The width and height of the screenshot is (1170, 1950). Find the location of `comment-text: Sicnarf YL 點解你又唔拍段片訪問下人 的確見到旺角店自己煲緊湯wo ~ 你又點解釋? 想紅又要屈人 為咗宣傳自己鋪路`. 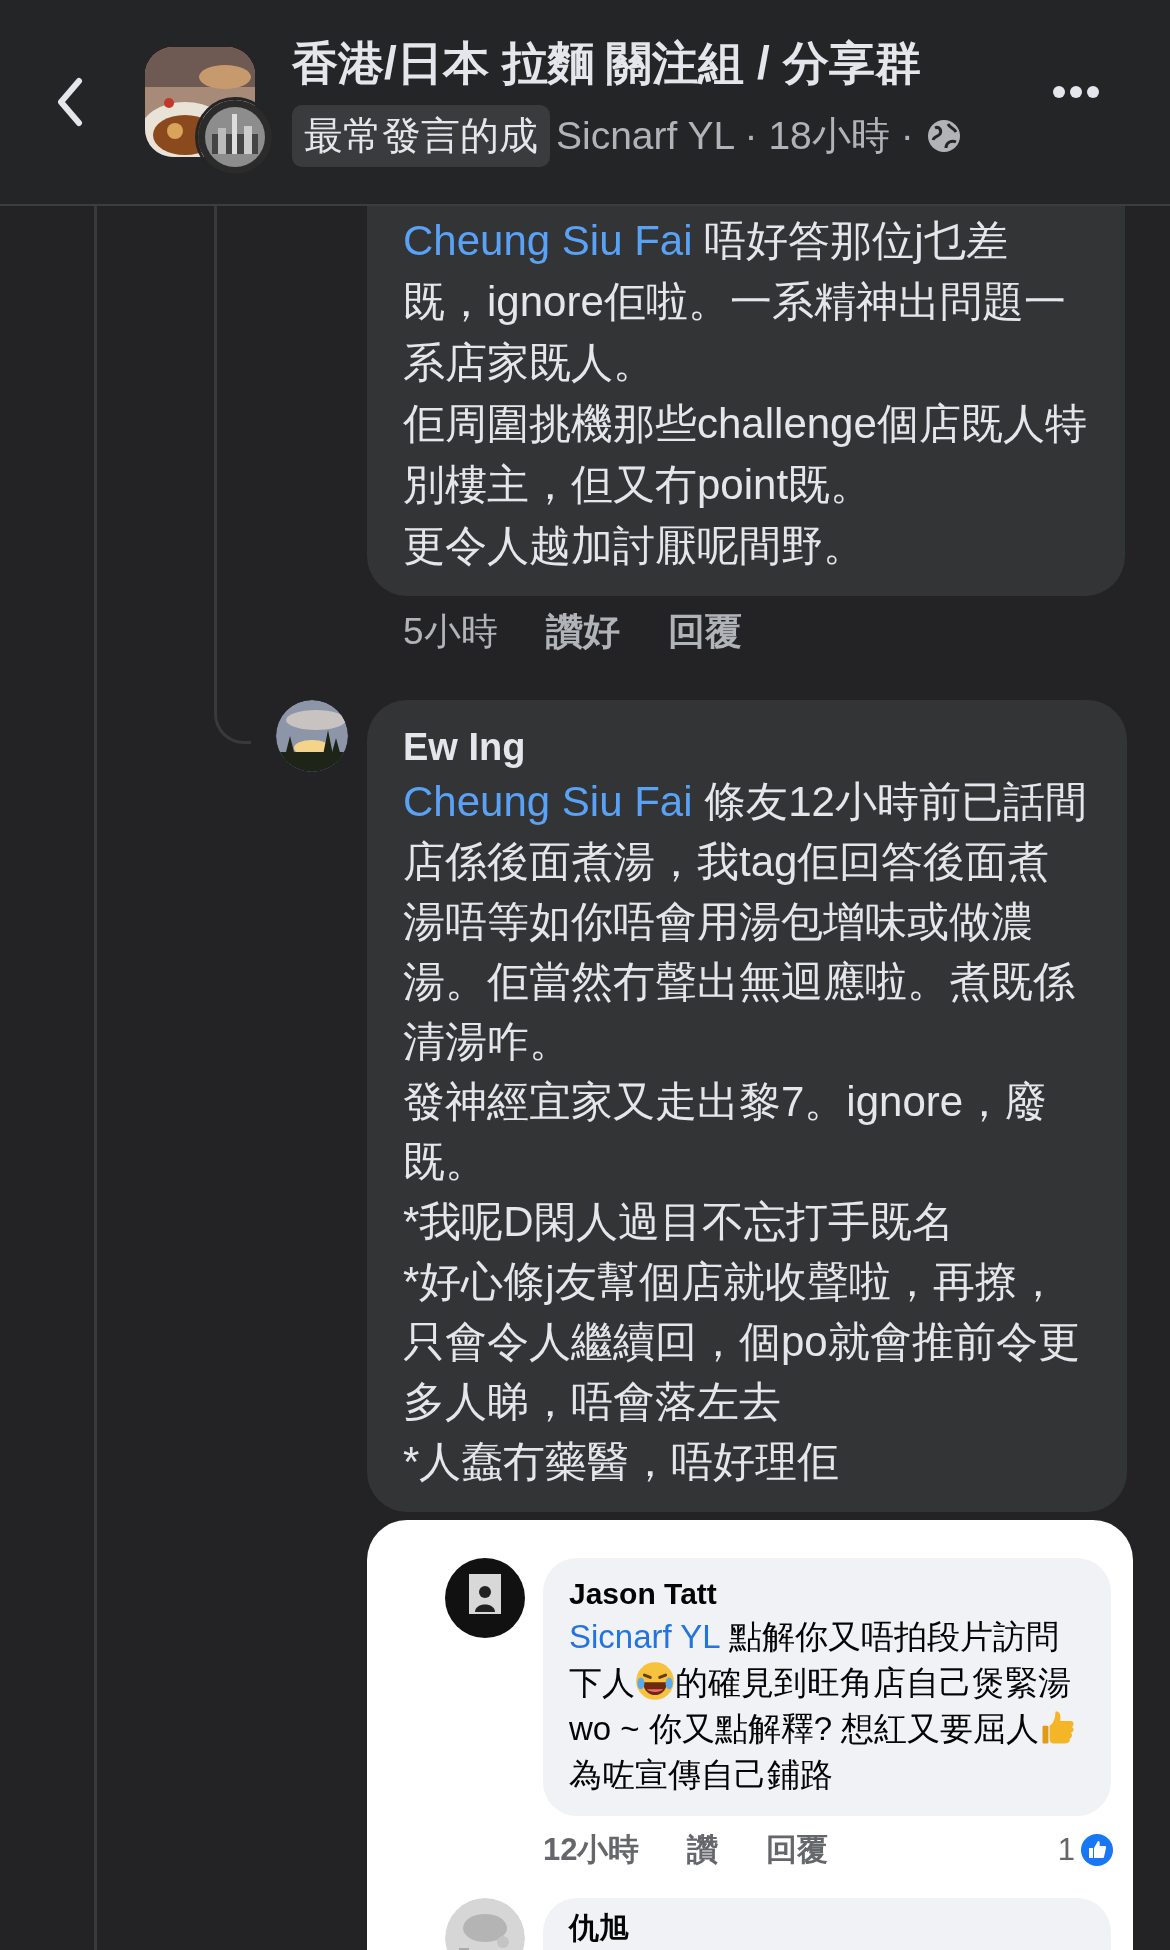

comment-text: Sicnarf YL 點解你又唔拍段片訪問下人 的確見到旺角店自己煲緊湯wo ~ 你又點解釋? 想紅又要屈人 為咗宣傳自己鋪路 is located at coordinates (827, 1706).